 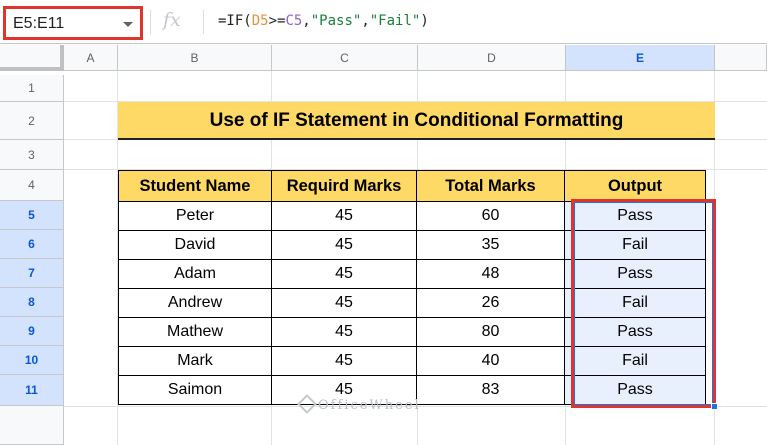 What do you see at coordinates (344, 186) in the screenshot?
I see `header-required-marks: Requird Marks` at bounding box center [344, 186].